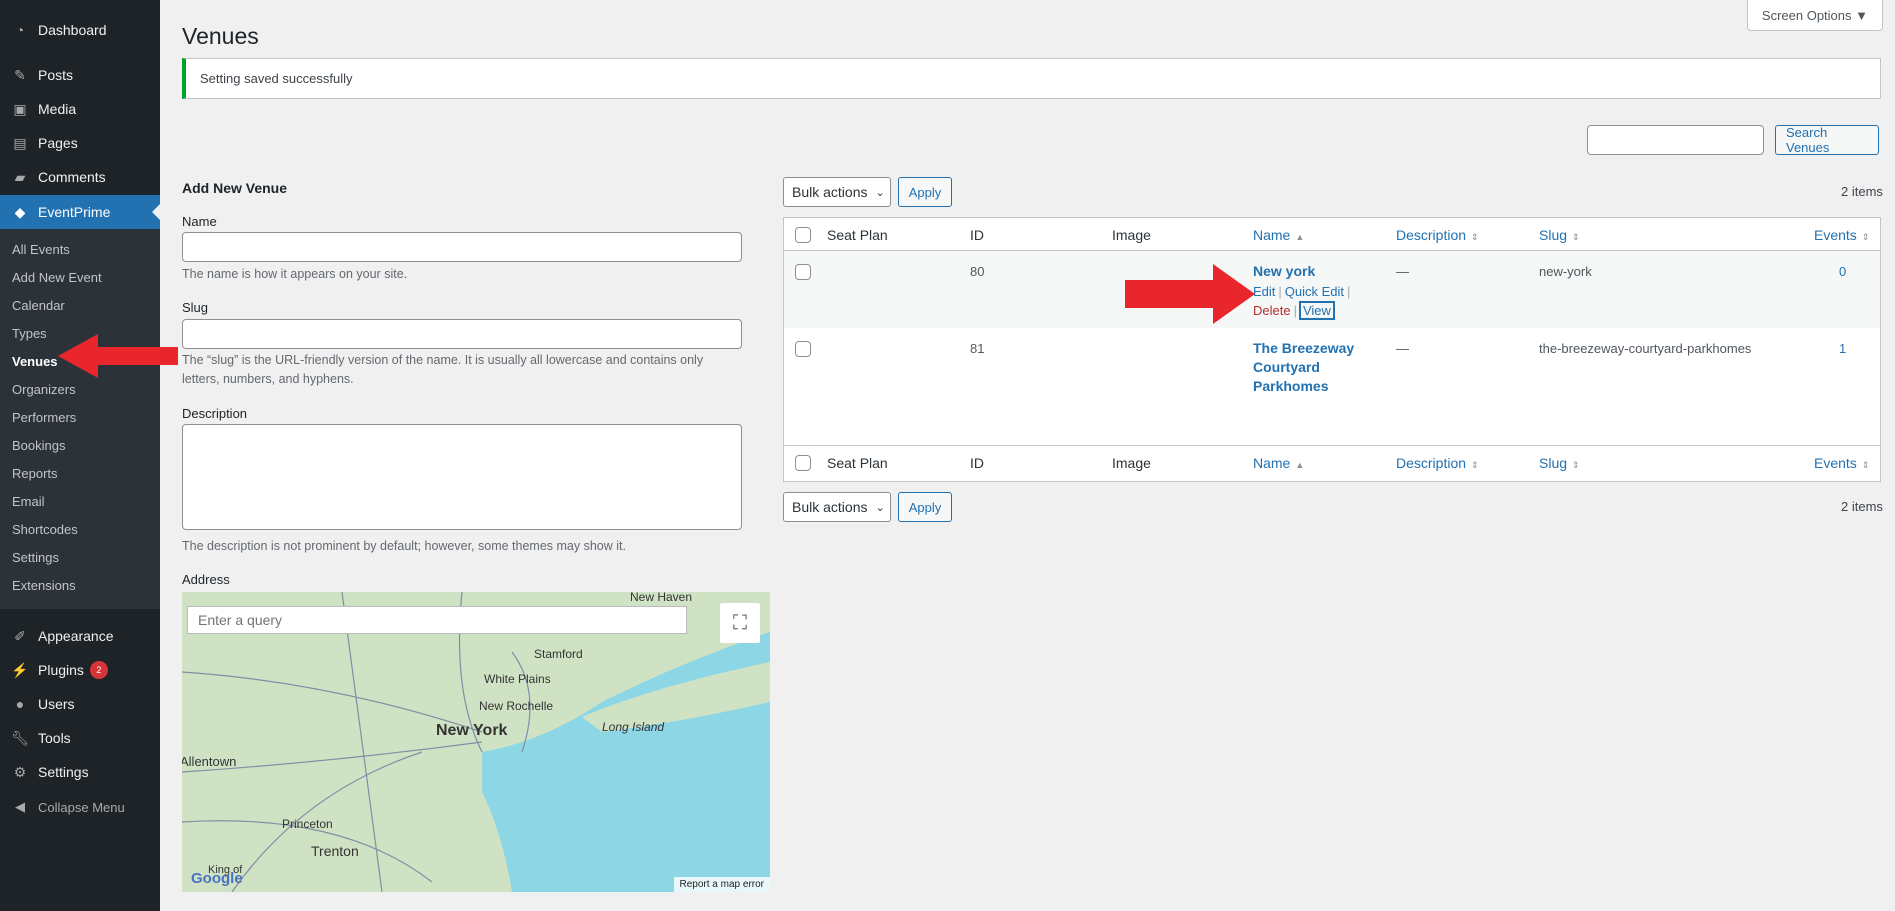 This screenshot has height=911, width=1895. Describe the element at coordinates (1272, 310) in the screenshot. I see `row-action-delete: Delete` at that location.